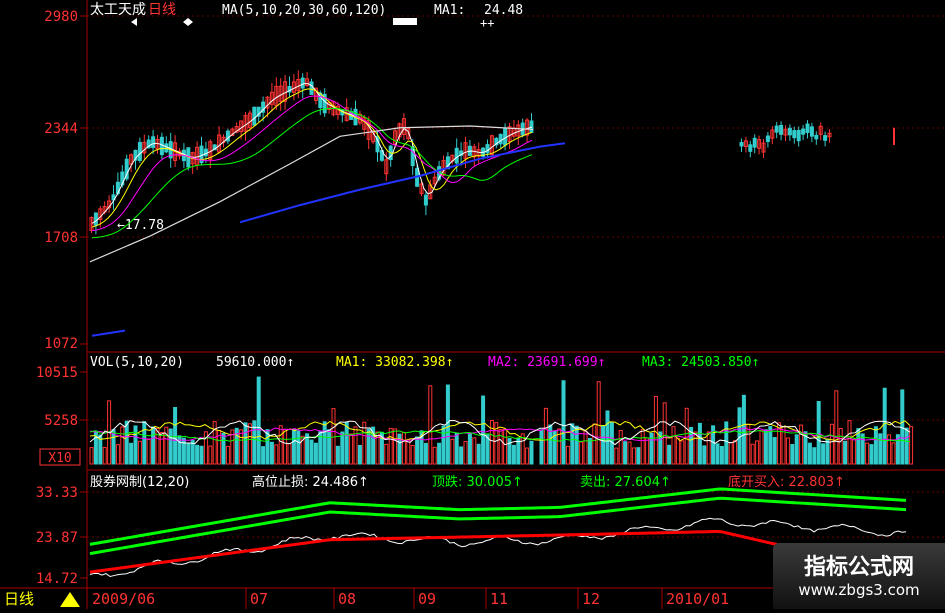 The image size is (945, 613). I want to click on price-tick-1072: 1072, so click(61, 344).